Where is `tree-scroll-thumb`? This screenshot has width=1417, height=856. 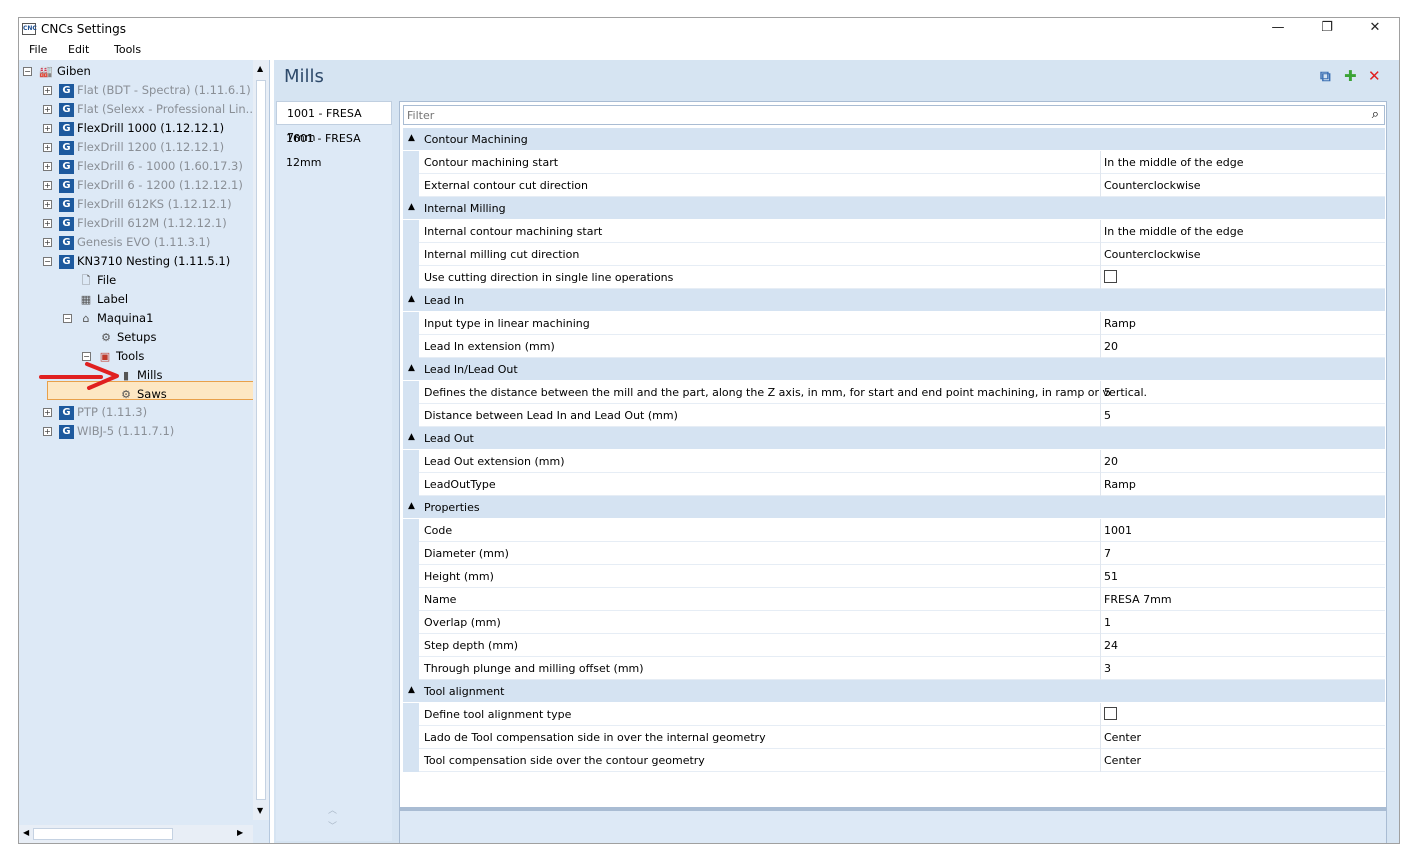
tree-scroll-thumb is located at coordinates (261, 440).